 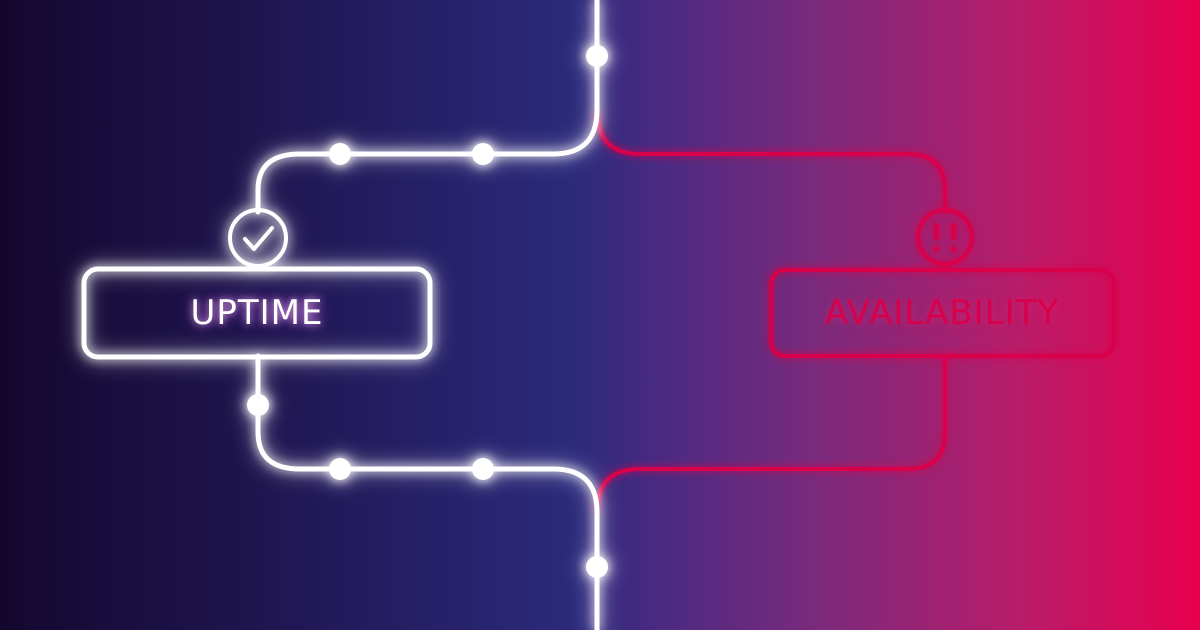 What do you see at coordinates (427, 491) in the screenshot?
I see `main-track-bottom` at bounding box center [427, 491].